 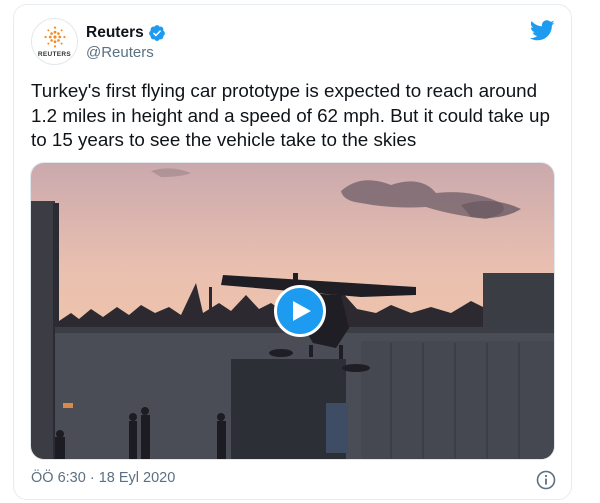 I want to click on author-display-name: Reuters, so click(x=115, y=33).